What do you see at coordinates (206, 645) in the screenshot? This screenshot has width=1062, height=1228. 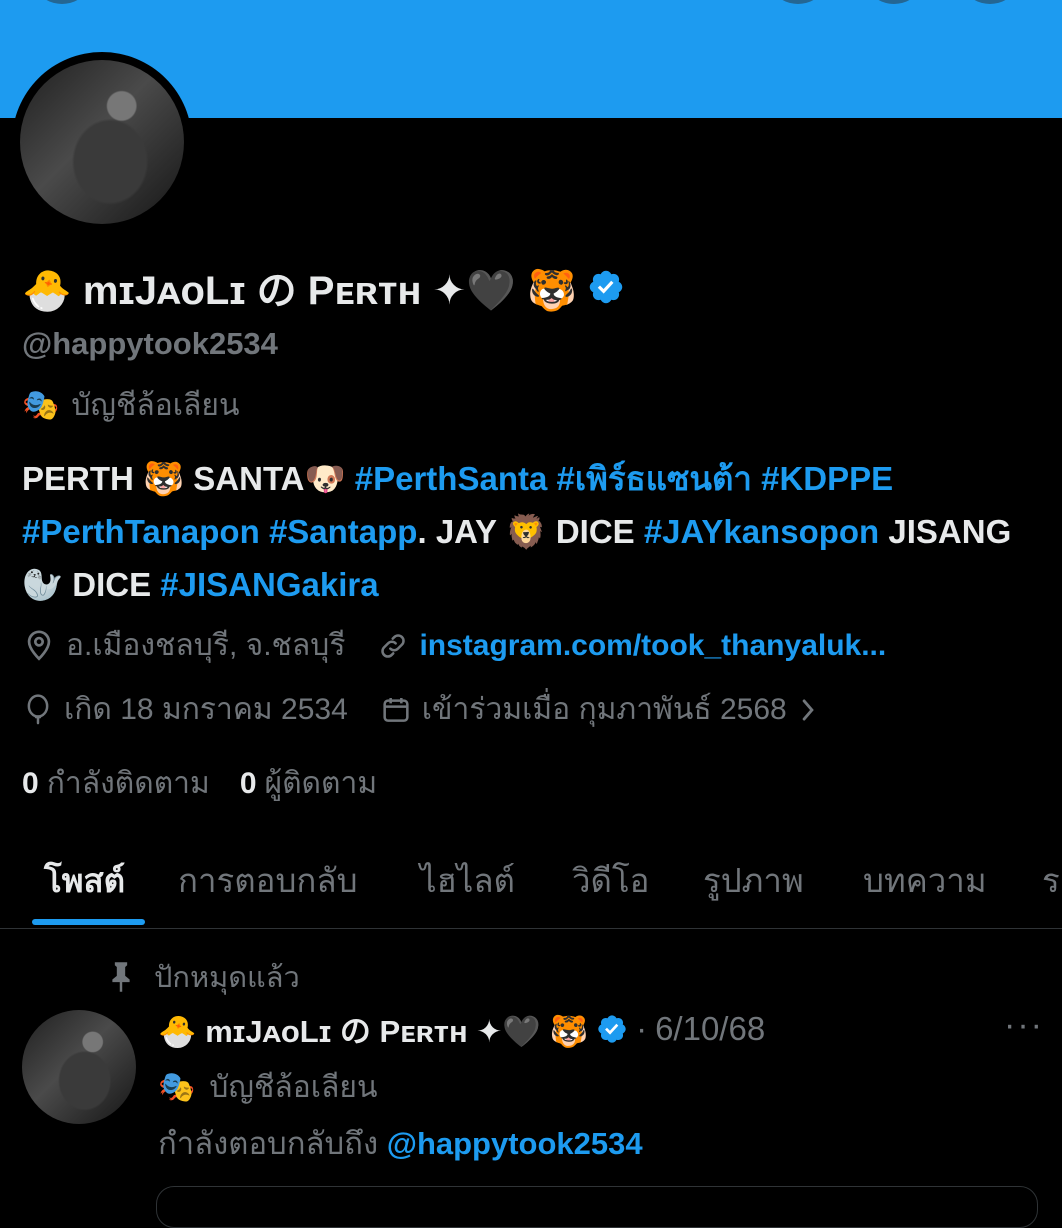 I see `location-text: อ.เมืองชลบุรี, จ.ชลบุรี` at bounding box center [206, 645].